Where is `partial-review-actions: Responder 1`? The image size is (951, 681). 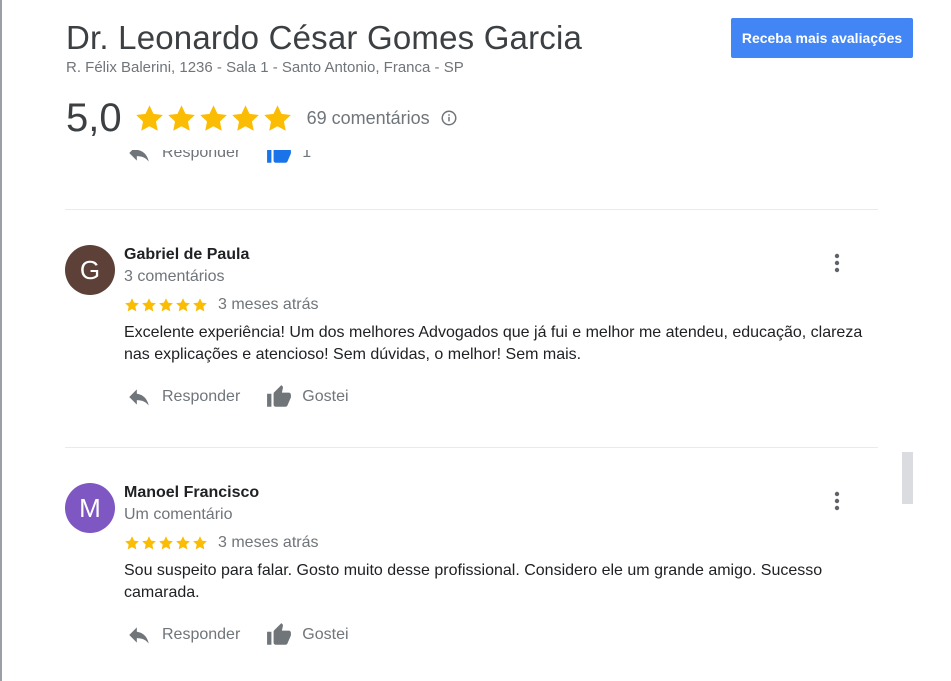
partial-review-actions: Responder 1 is located at coordinates (218, 158).